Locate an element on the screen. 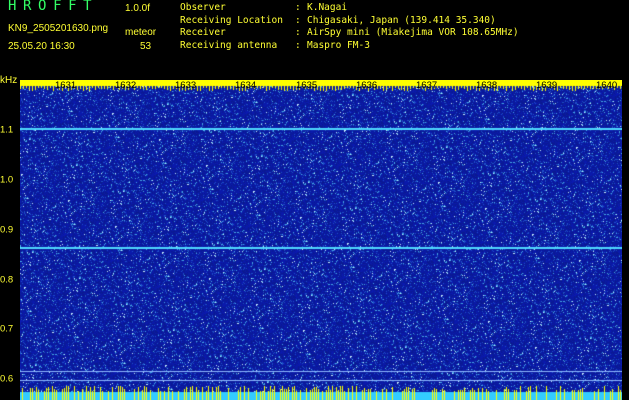  time-tick-label: 1640 is located at coordinates (607, 85).